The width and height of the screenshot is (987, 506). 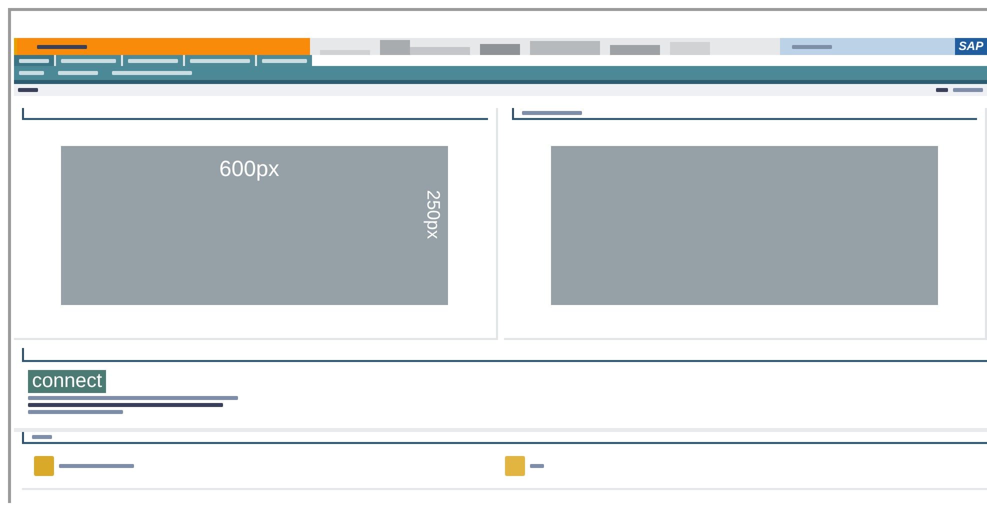 I want to click on connect-logo: connect, so click(x=67, y=381).